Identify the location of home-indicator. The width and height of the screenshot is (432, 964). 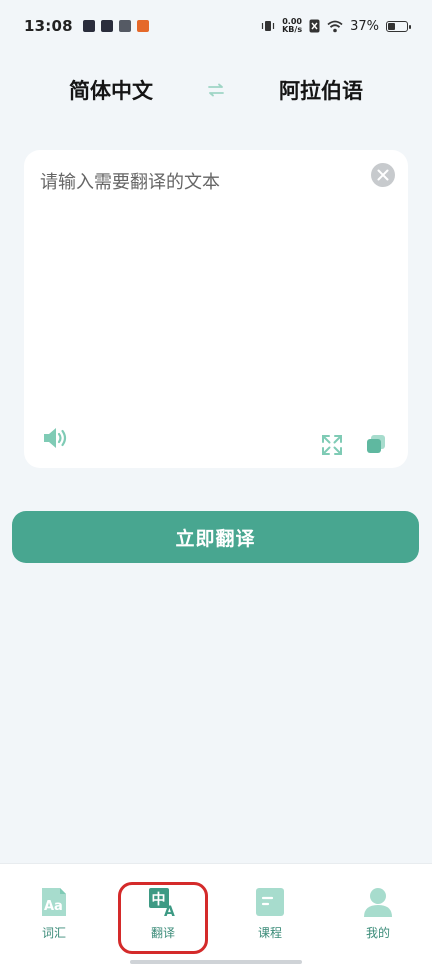
(216, 962).